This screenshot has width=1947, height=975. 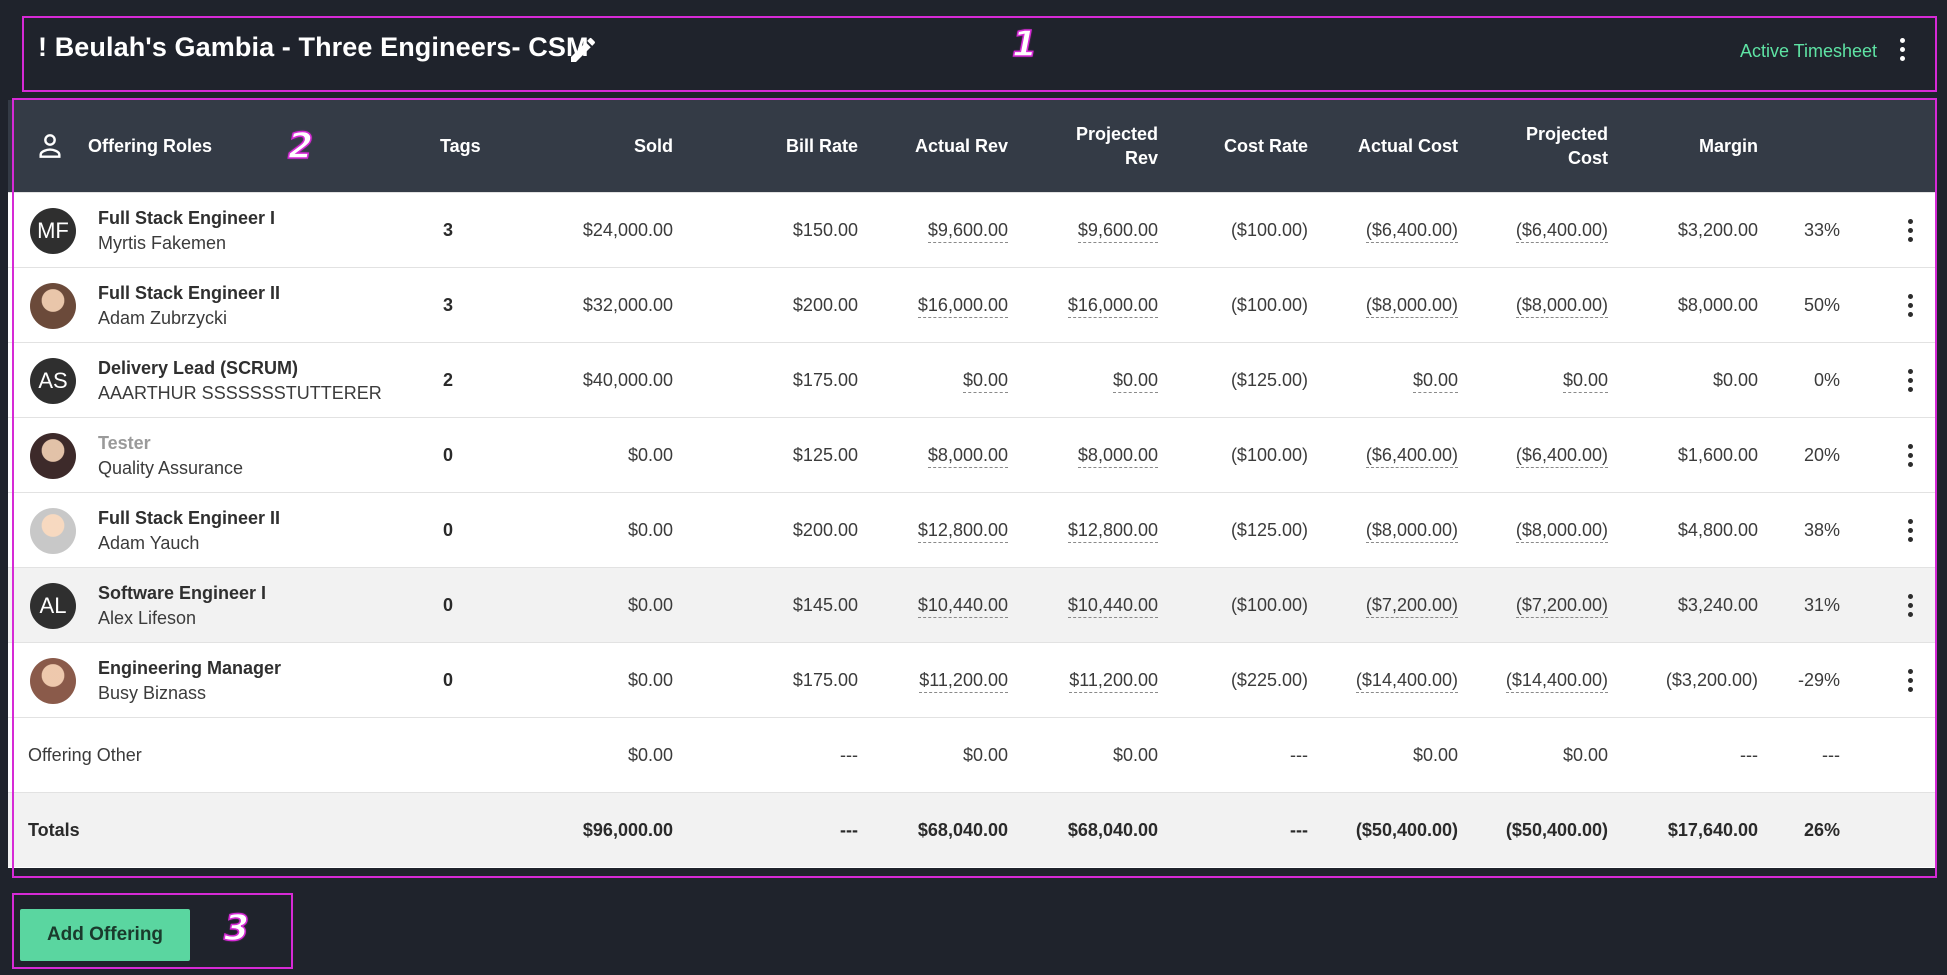 What do you see at coordinates (793, 146) in the screenshot?
I see `col-bill-rate: Bill Rate` at bounding box center [793, 146].